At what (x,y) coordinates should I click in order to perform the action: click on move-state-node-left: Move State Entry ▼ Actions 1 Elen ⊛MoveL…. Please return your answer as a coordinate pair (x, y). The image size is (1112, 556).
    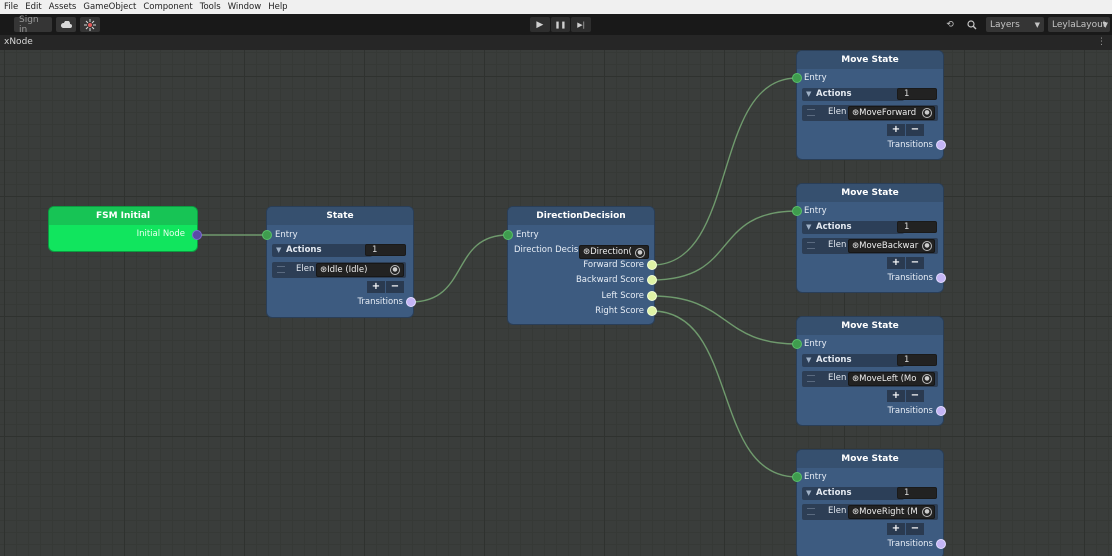
    Looking at the image, I should click on (869, 371).